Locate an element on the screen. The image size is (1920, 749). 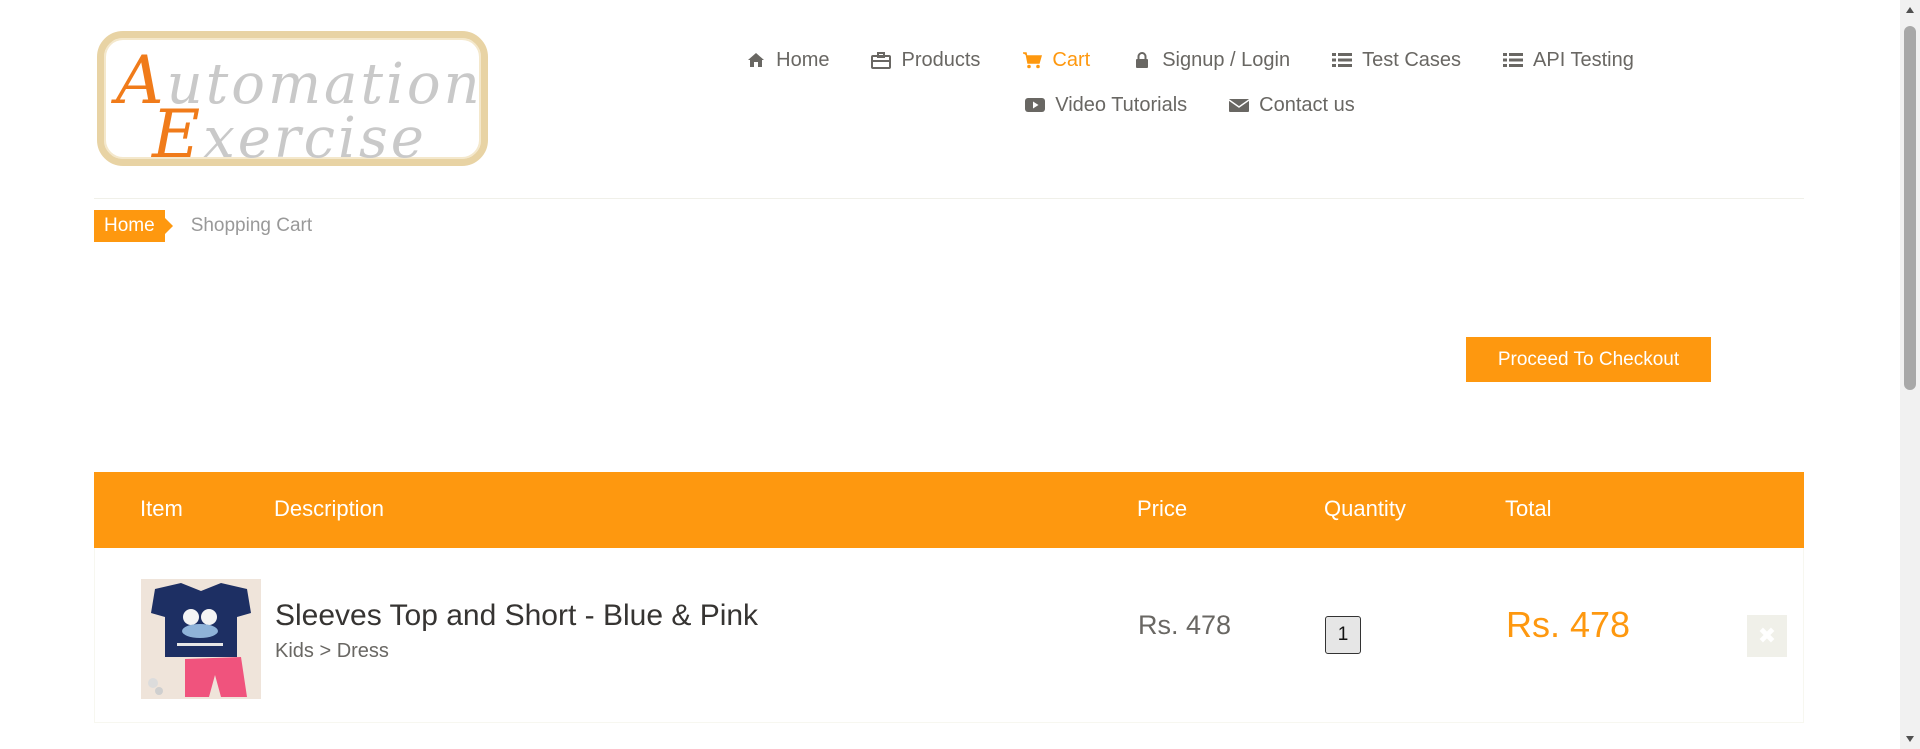
quantity-button: 1 is located at coordinates (1343, 635).